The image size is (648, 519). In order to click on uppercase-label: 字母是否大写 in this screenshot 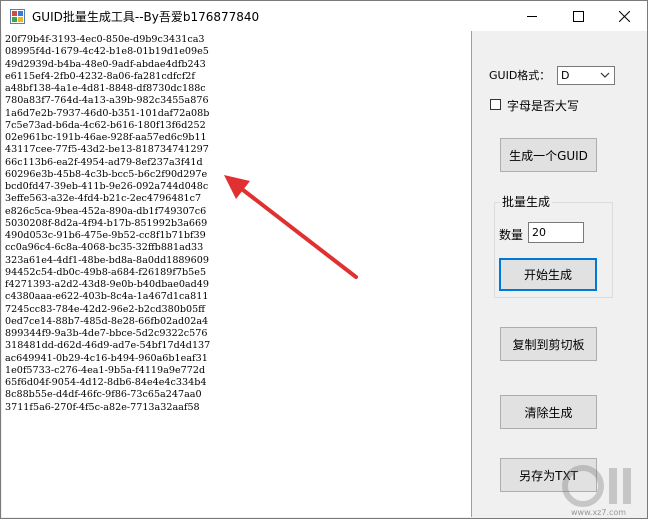, I will do `click(543, 105)`.